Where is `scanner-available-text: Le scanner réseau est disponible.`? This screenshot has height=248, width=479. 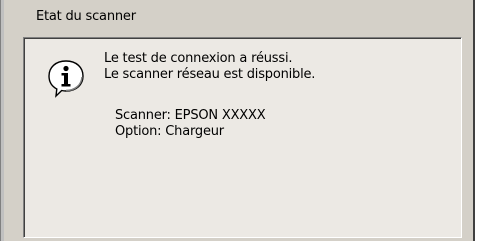 scanner-available-text: Le scanner réseau est disponible. is located at coordinates (210, 74).